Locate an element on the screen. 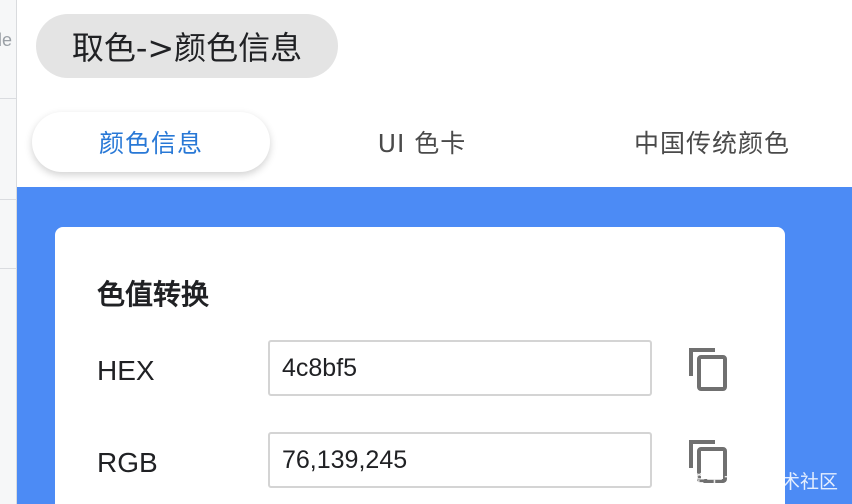  tab-bar: 颜色信息 UI 色卡 中国传统颜色 is located at coordinates (442, 142).